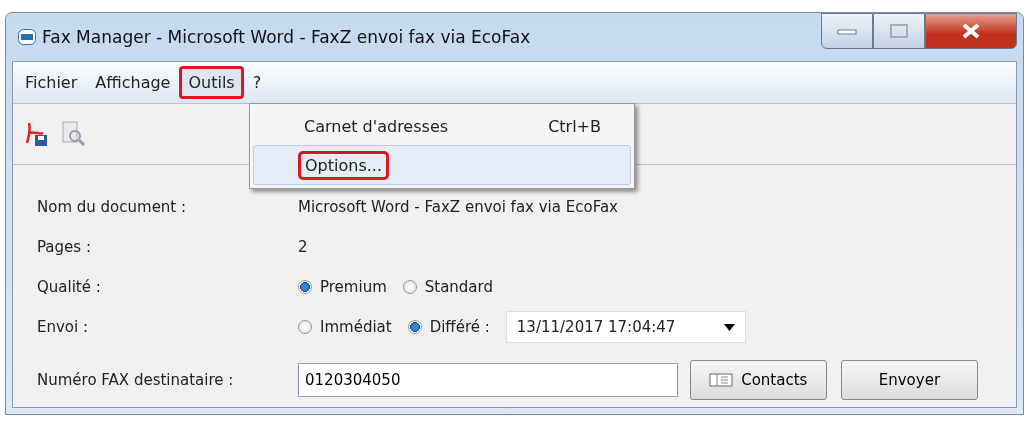 This screenshot has height=423, width=1029. I want to click on minimize-button, so click(847, 31).